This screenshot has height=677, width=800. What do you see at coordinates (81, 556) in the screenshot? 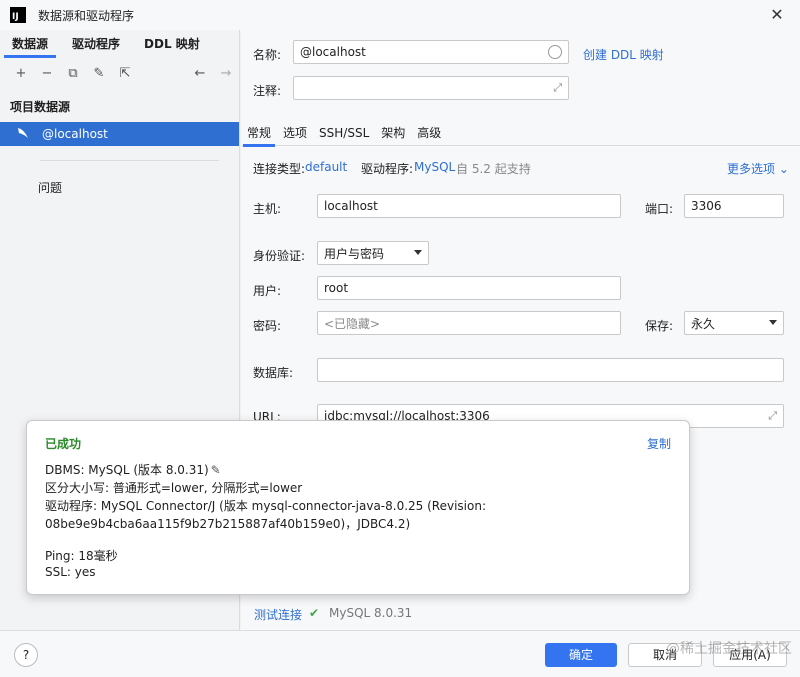
I see `ping-line: Ping: 18毫秒` at bounding box center [81, 556].